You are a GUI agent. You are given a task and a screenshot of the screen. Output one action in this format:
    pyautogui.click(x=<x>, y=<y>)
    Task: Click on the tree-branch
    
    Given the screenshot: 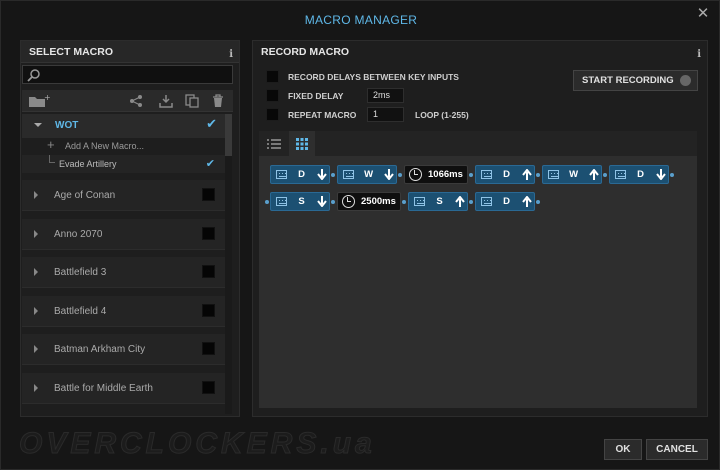 What is the action you would take?
    pyautogui.click(x=52, y=159)
    